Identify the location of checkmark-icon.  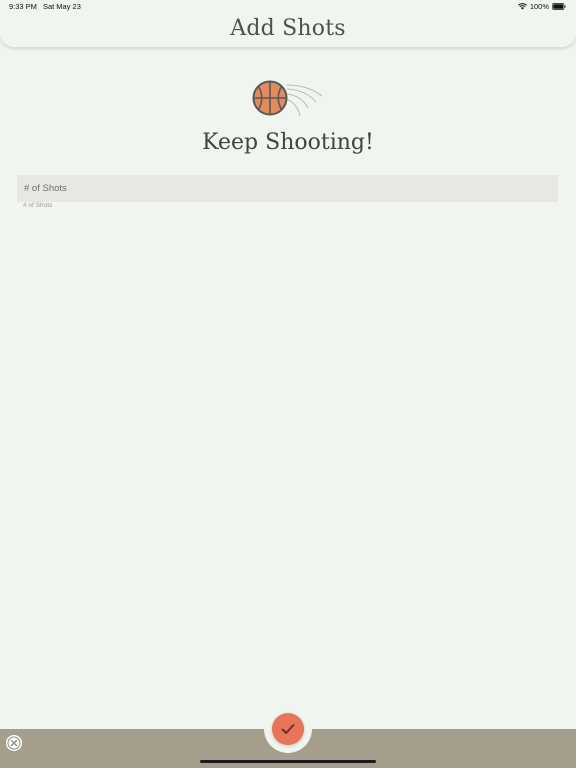
(288, 729).